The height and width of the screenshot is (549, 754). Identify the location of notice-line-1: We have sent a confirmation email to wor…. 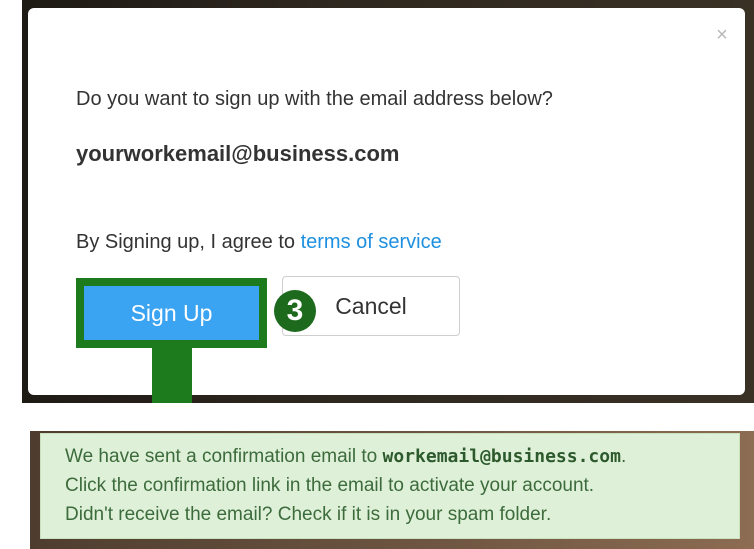
(397, 456).